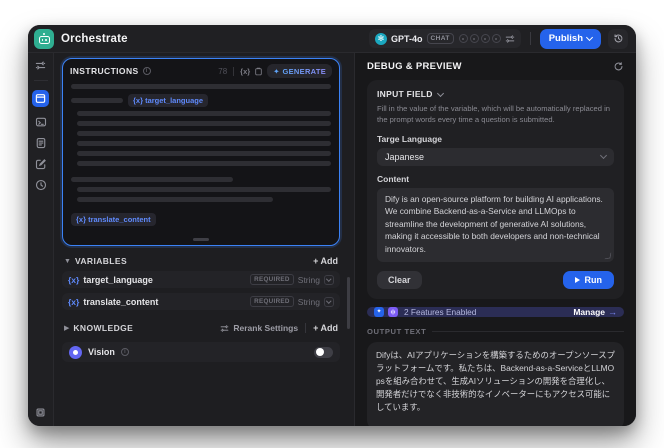  What do you see at coordinates (405, 94) in the screenshot?
I see `input-field-title: INPUT FIELD` at bounding box center [405, 94].